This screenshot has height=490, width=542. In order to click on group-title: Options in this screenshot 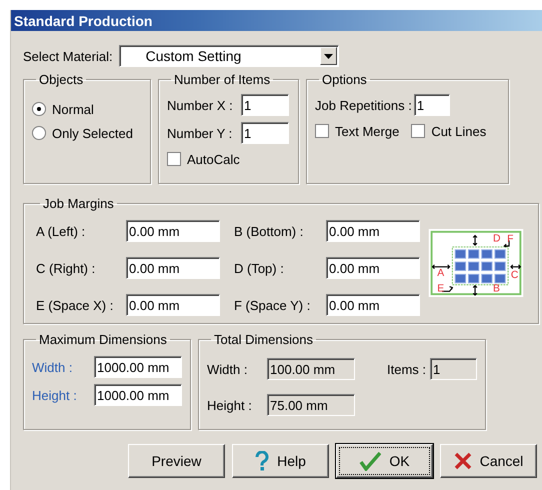, I will do `click(344, 79)`.